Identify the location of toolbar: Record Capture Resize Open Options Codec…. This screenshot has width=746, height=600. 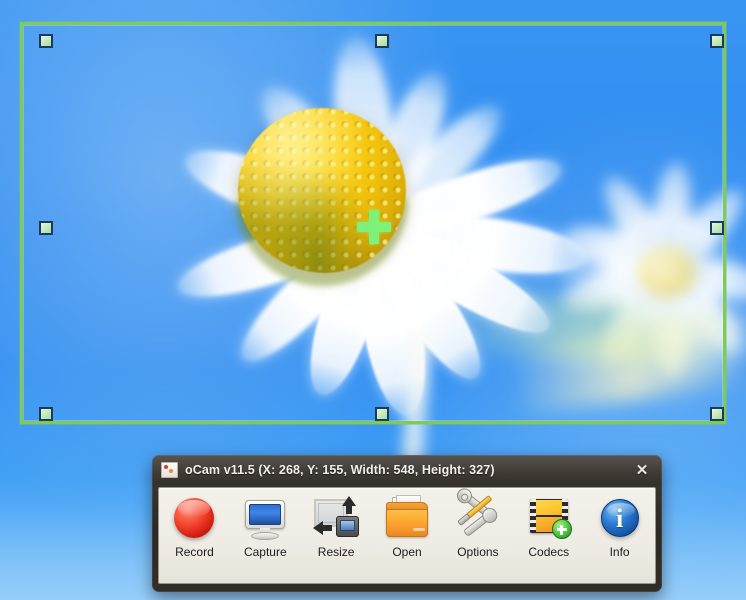
(407, 535).